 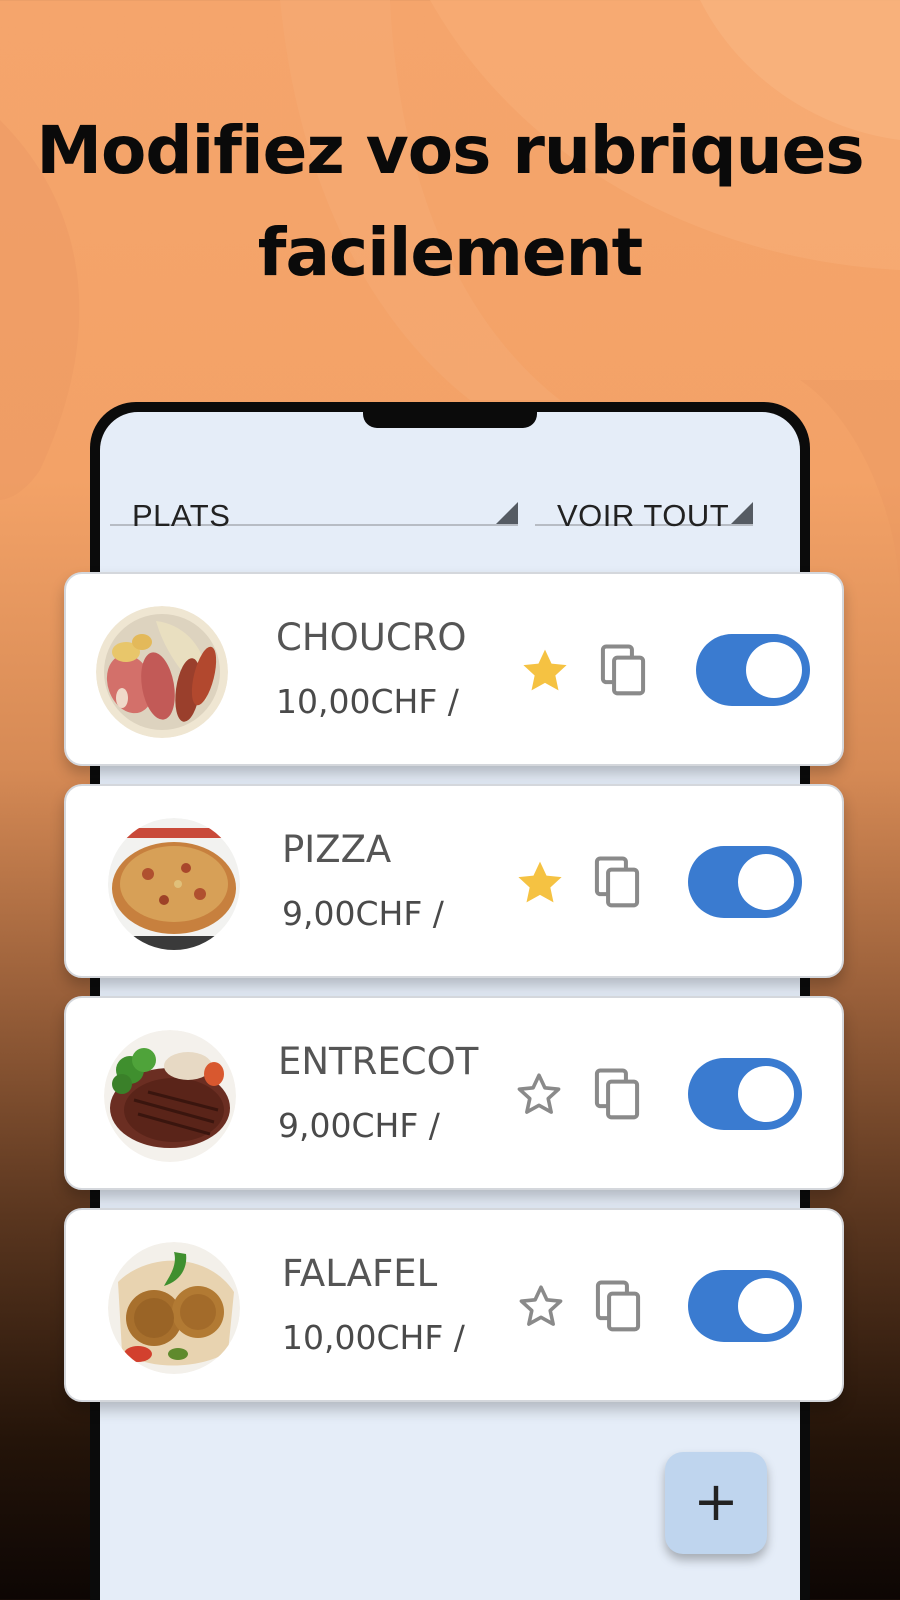 What do you see at coordinates (716, 1503) in the screenshot?
I see `add-item-button: +` at bounding box center [716, 1503].